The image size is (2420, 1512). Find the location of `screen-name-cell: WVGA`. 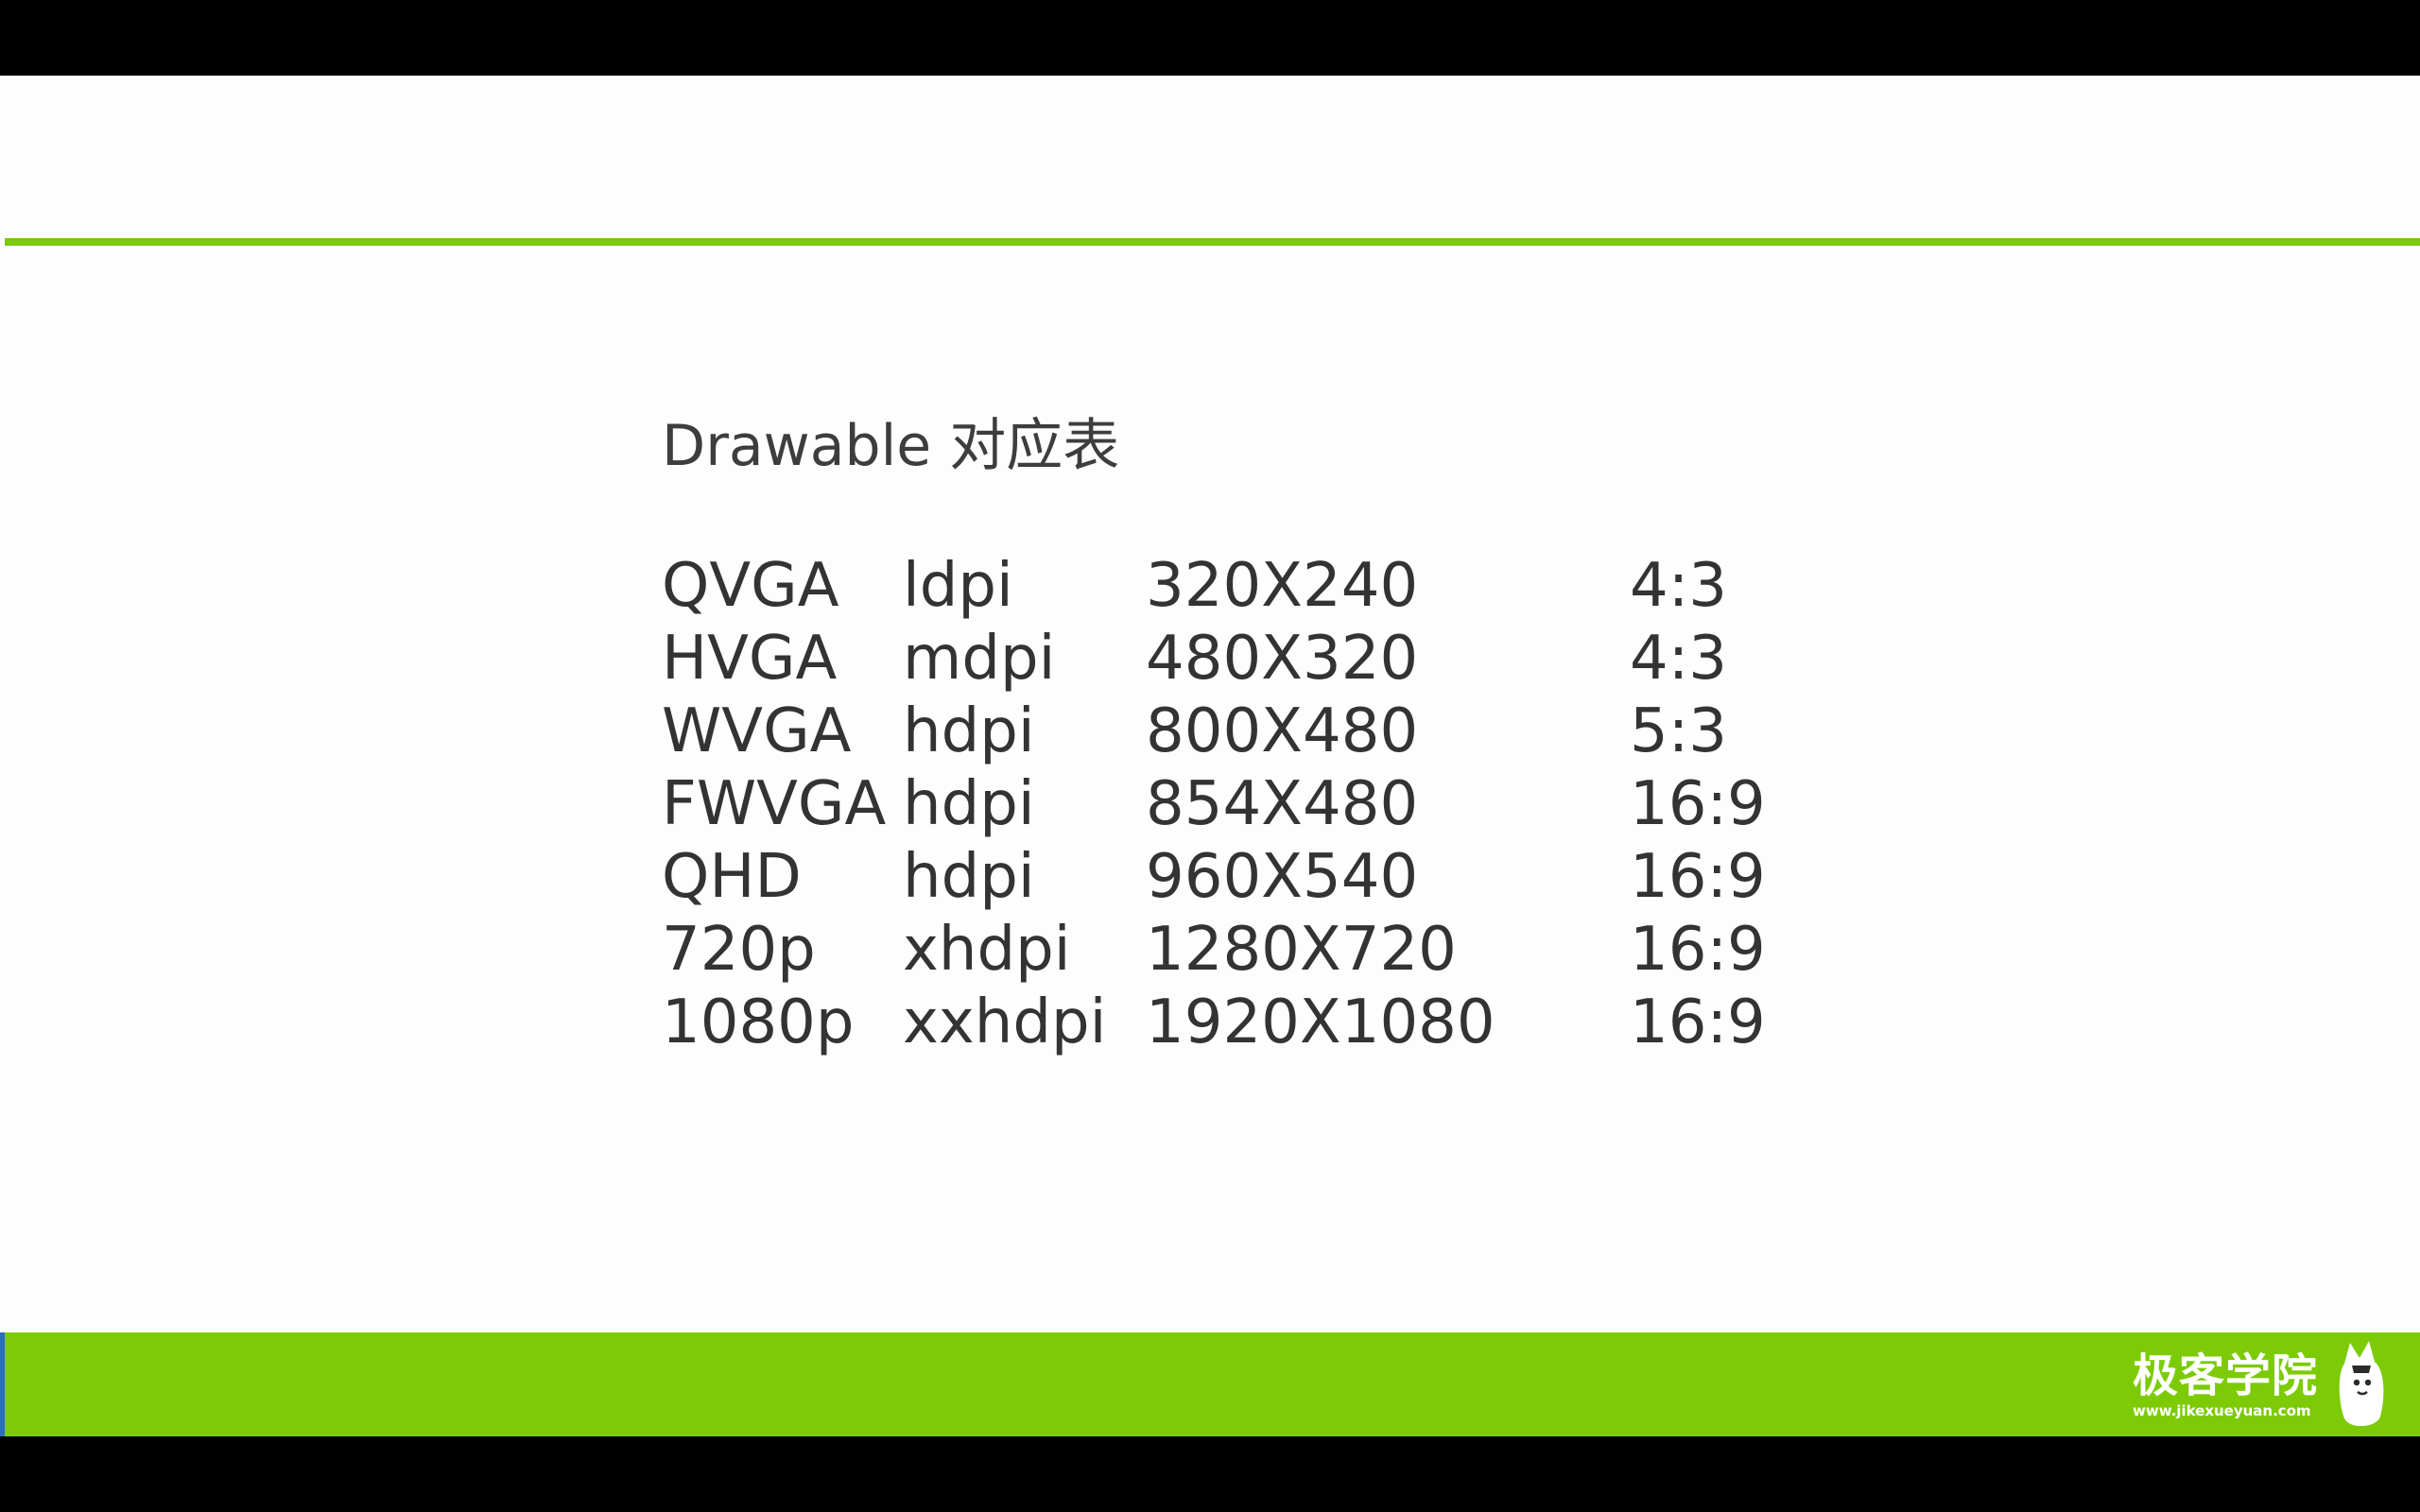

screen-name-cell: WVGA is located at coordinates (757, 731).